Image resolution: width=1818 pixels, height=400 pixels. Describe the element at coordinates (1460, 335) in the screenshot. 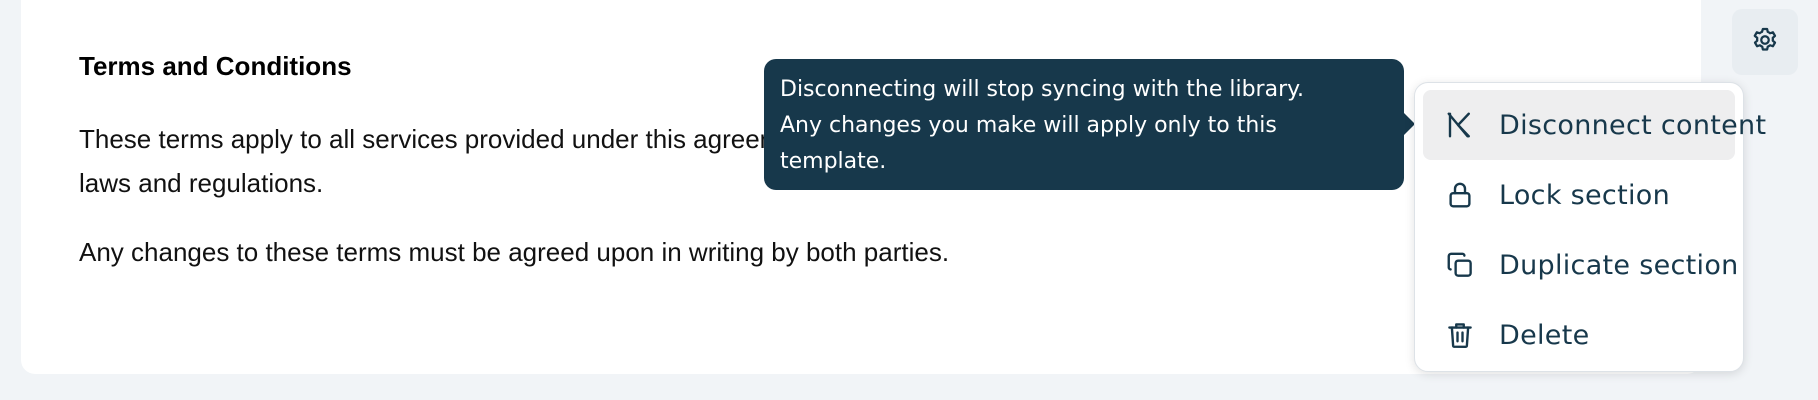

I see `trash-icon` at that location.